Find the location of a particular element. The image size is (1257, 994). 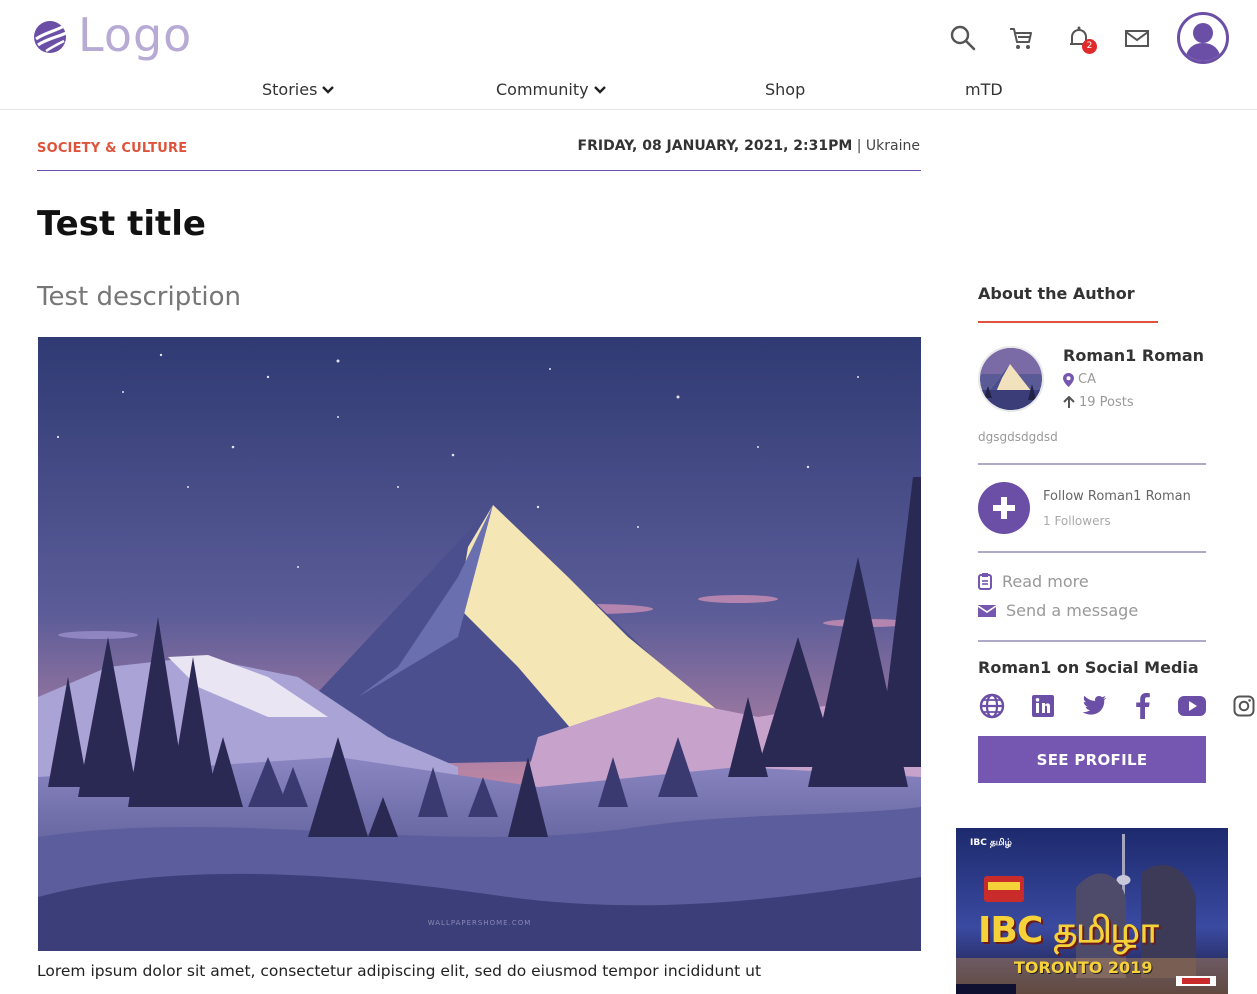

website-link is located at coordinates (992, 706).